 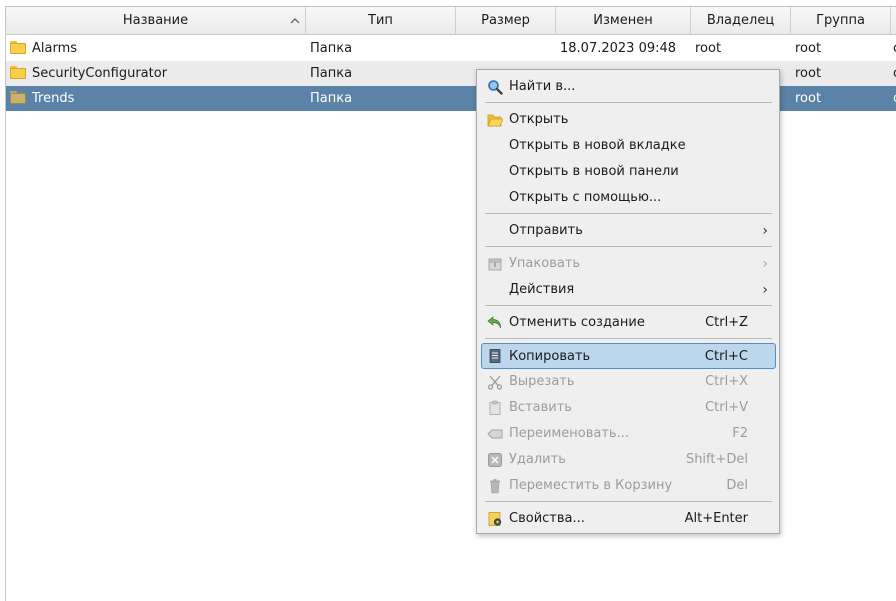 What do you see at coordinates (539, 119) in the screenshot?
I see `menu-item-label: Открыть` at bounding box center [539, 119].